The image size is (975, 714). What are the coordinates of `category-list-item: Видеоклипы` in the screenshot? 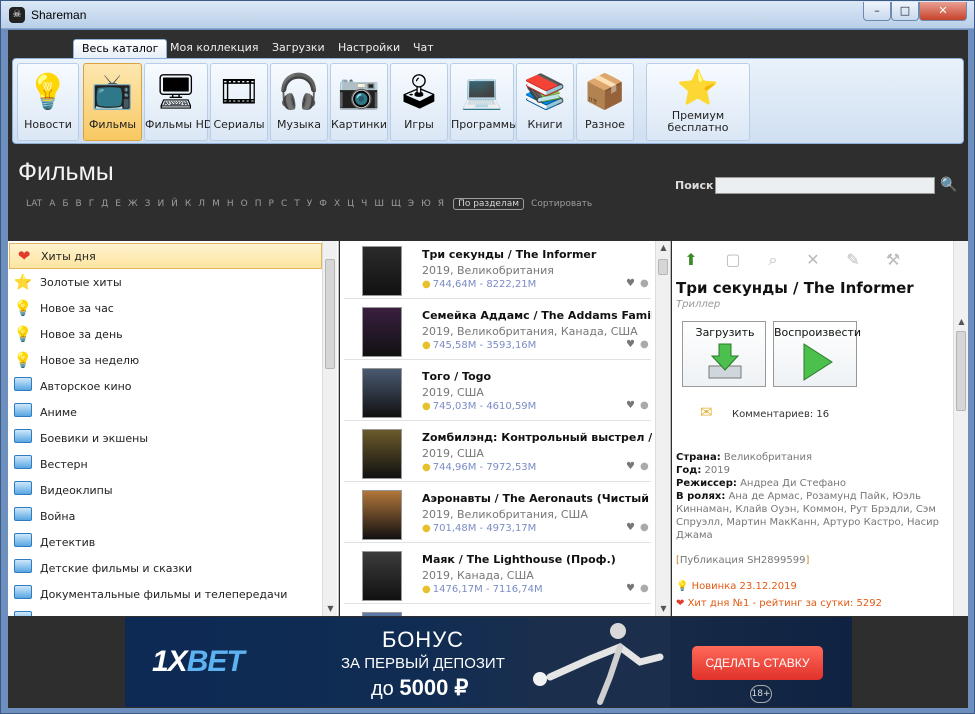 It's located at (165, 490).